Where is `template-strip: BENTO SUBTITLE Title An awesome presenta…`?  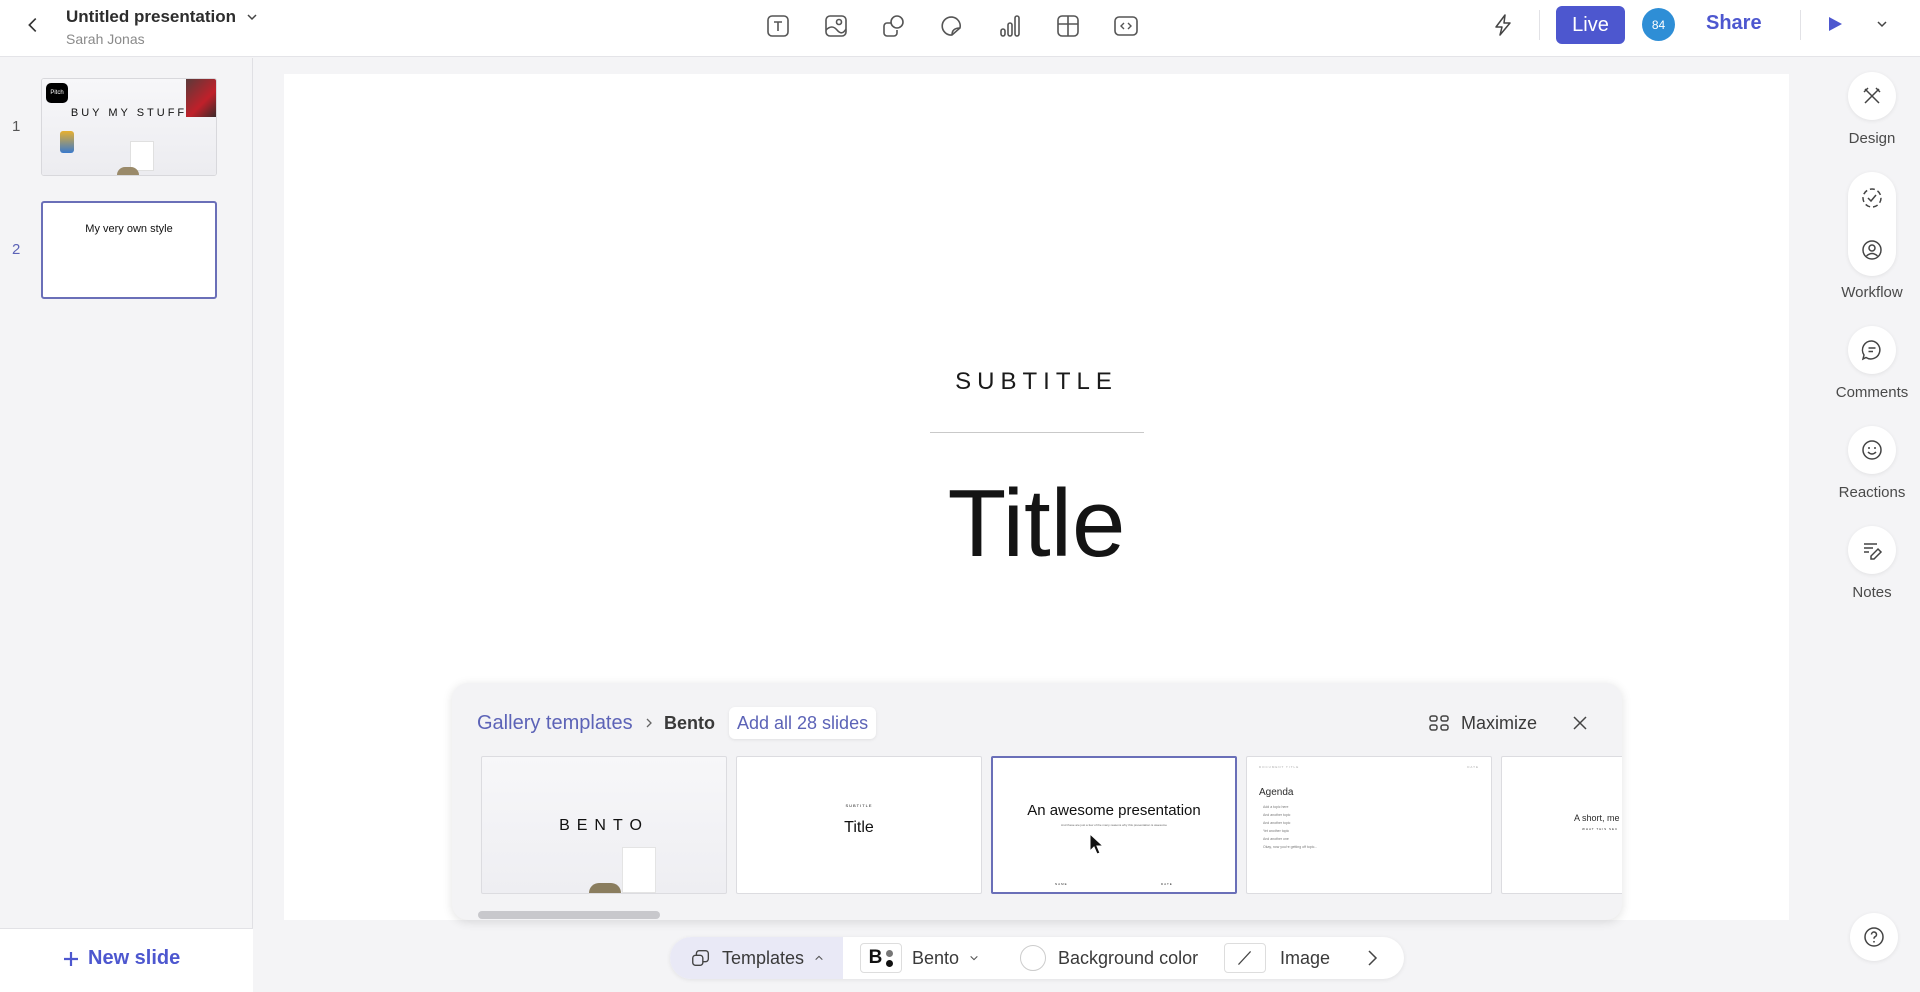
template-strip: BENTO SUBTITLE Title An awesome presenta… is located at coordinates (1051, 825).